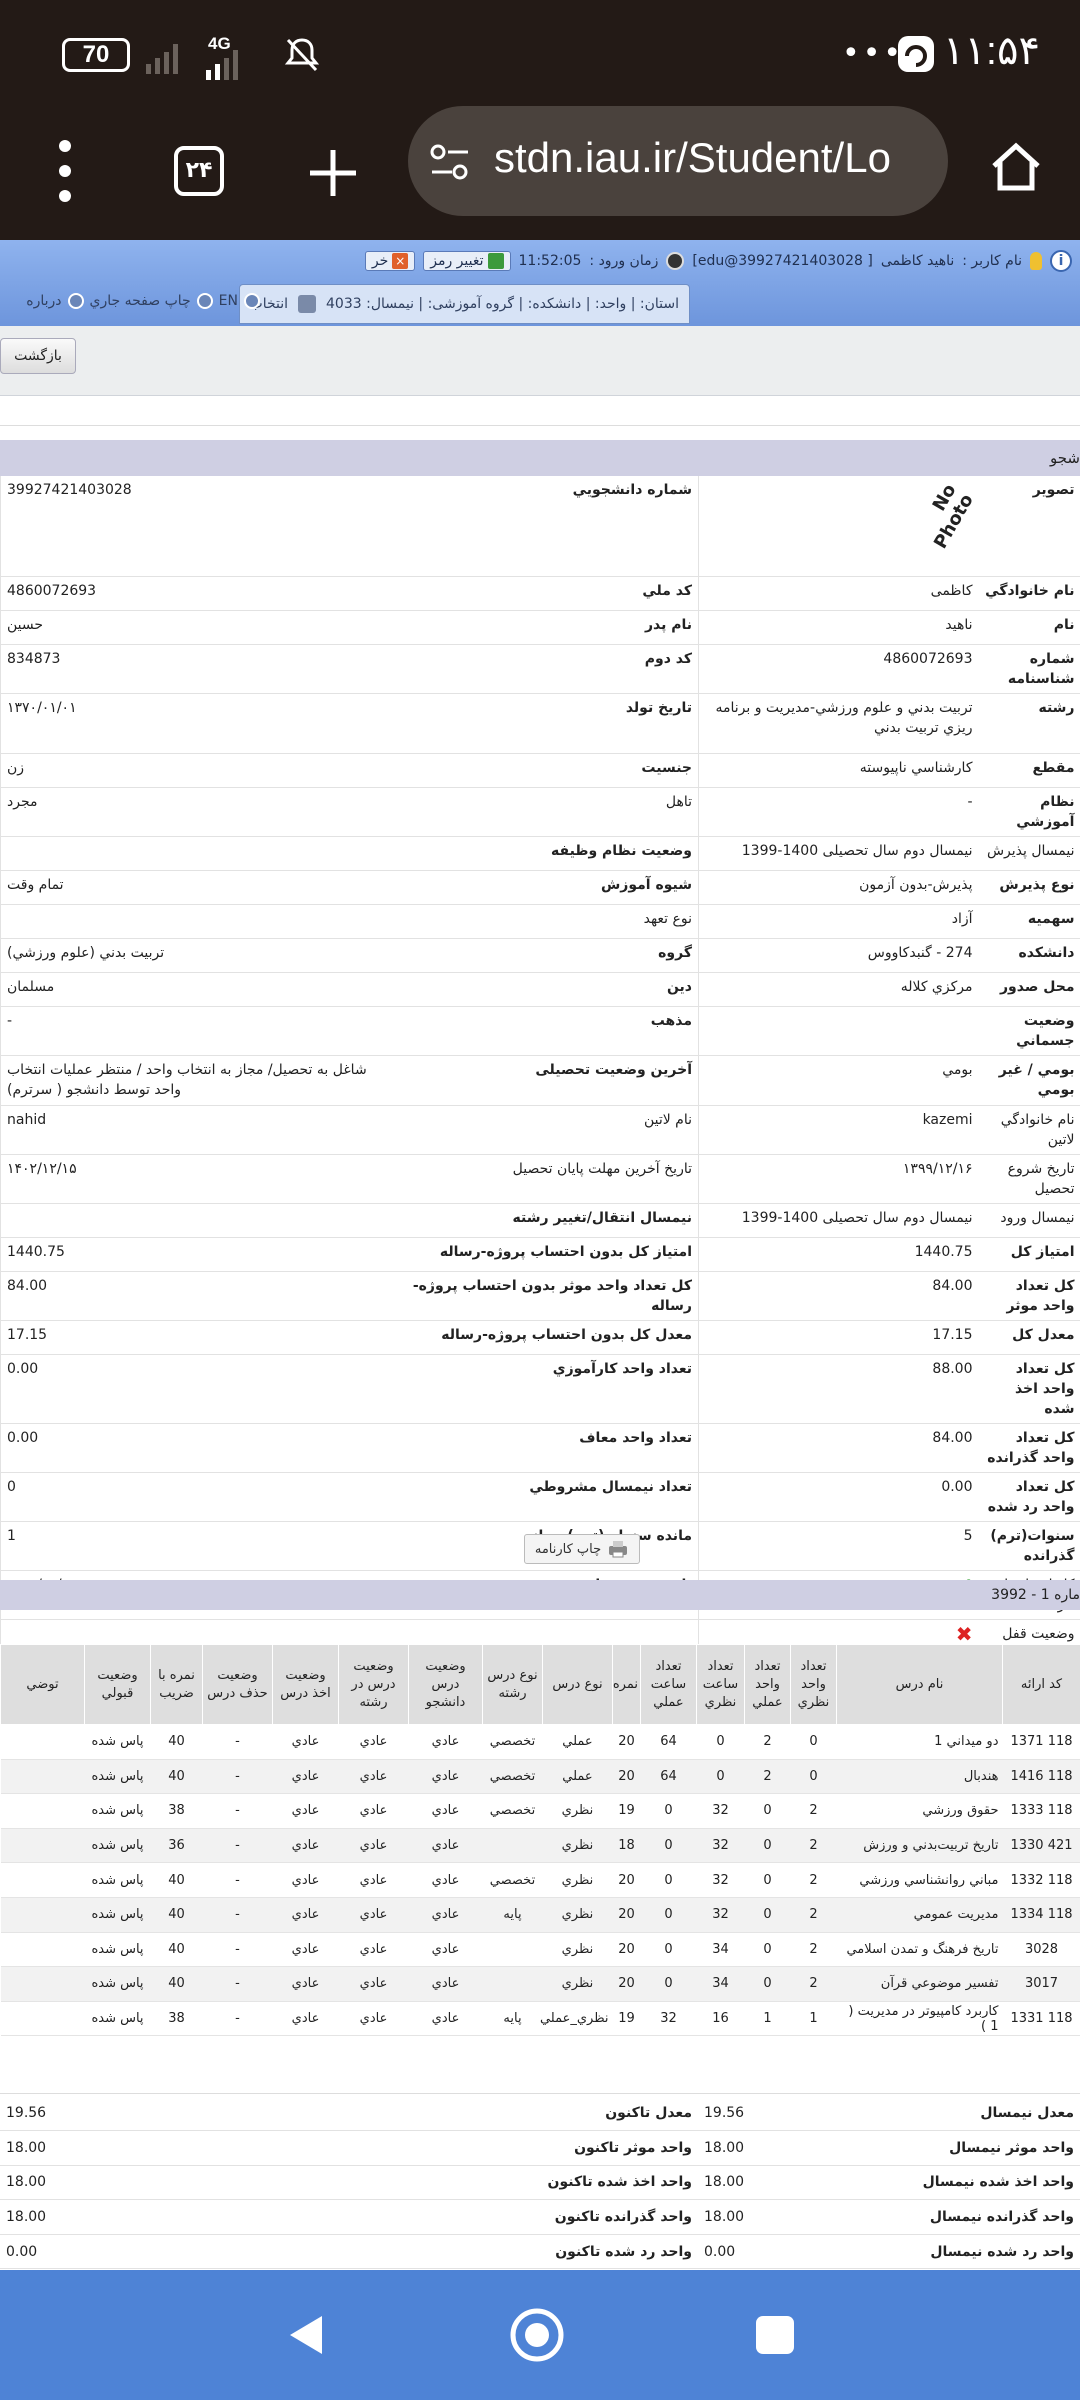 This screenshot has width=1080, height=2400. I want to click on new-tab-icon, so click(333, 173).